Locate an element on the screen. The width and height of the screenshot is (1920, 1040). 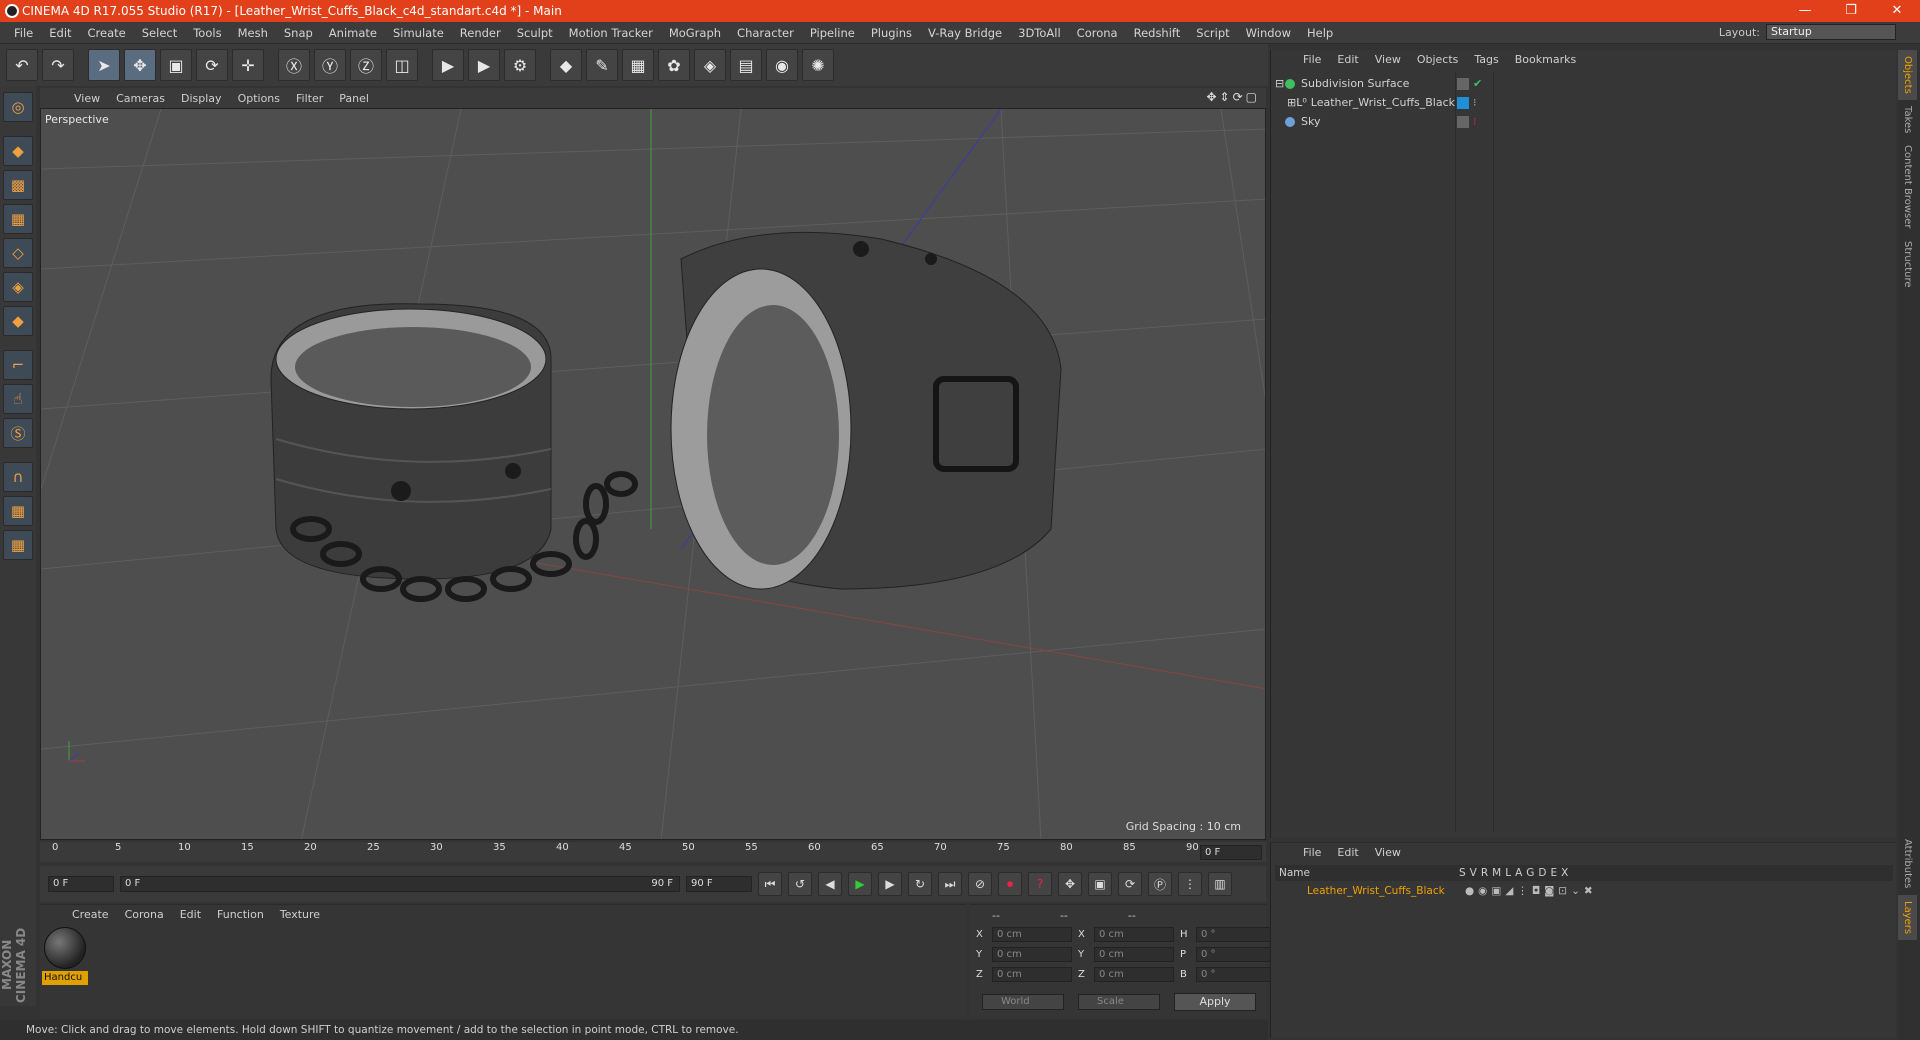
timeline-window-icon: ▥ is located at coordinates (1220, 884).